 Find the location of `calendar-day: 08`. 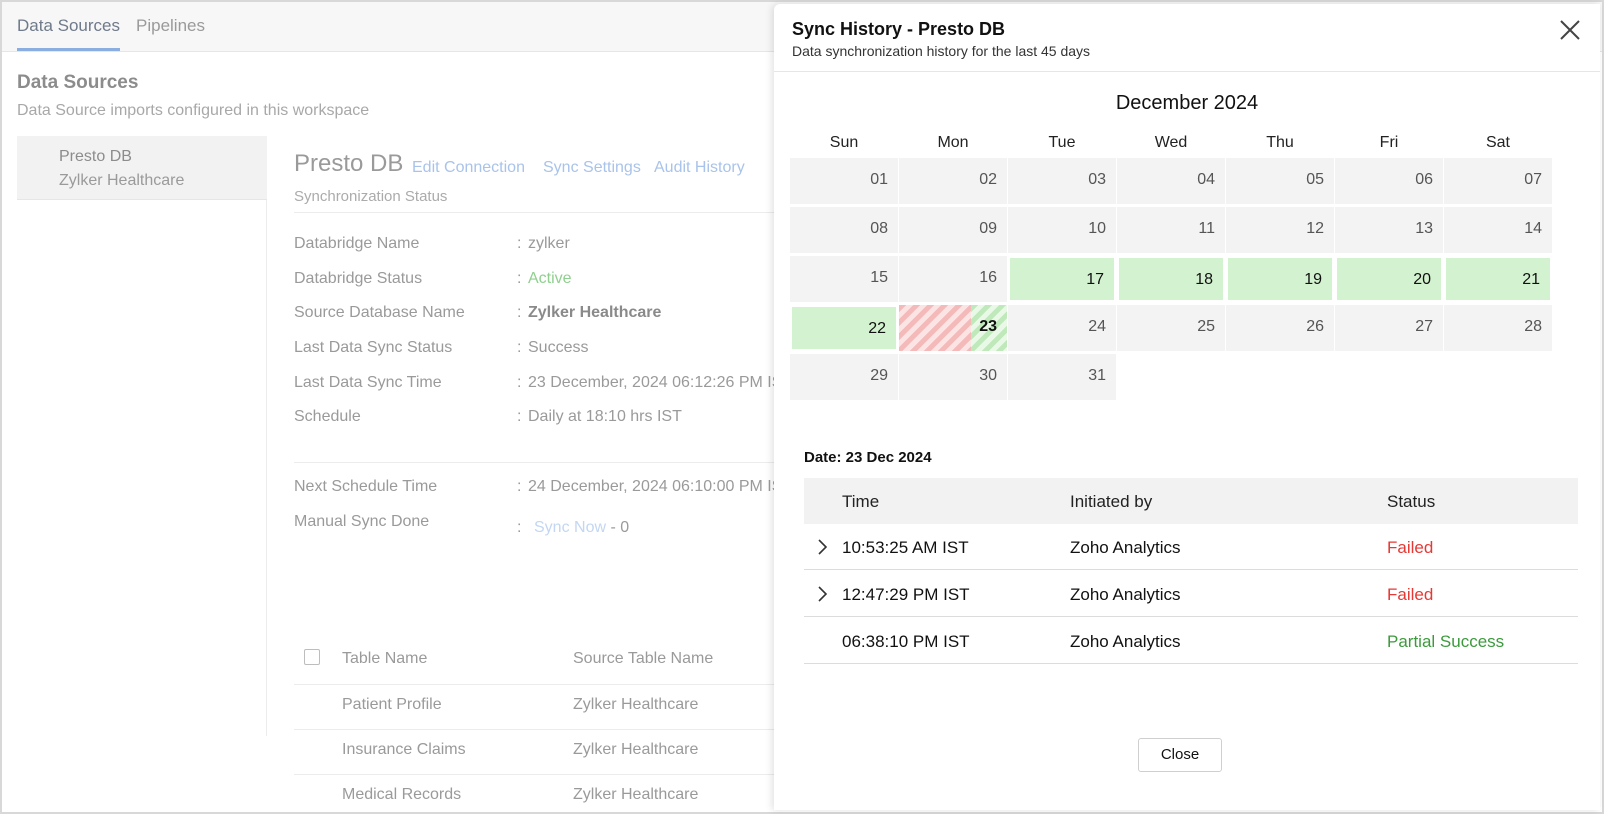

calendar-day: 08 is located at coordinates (844, 230).